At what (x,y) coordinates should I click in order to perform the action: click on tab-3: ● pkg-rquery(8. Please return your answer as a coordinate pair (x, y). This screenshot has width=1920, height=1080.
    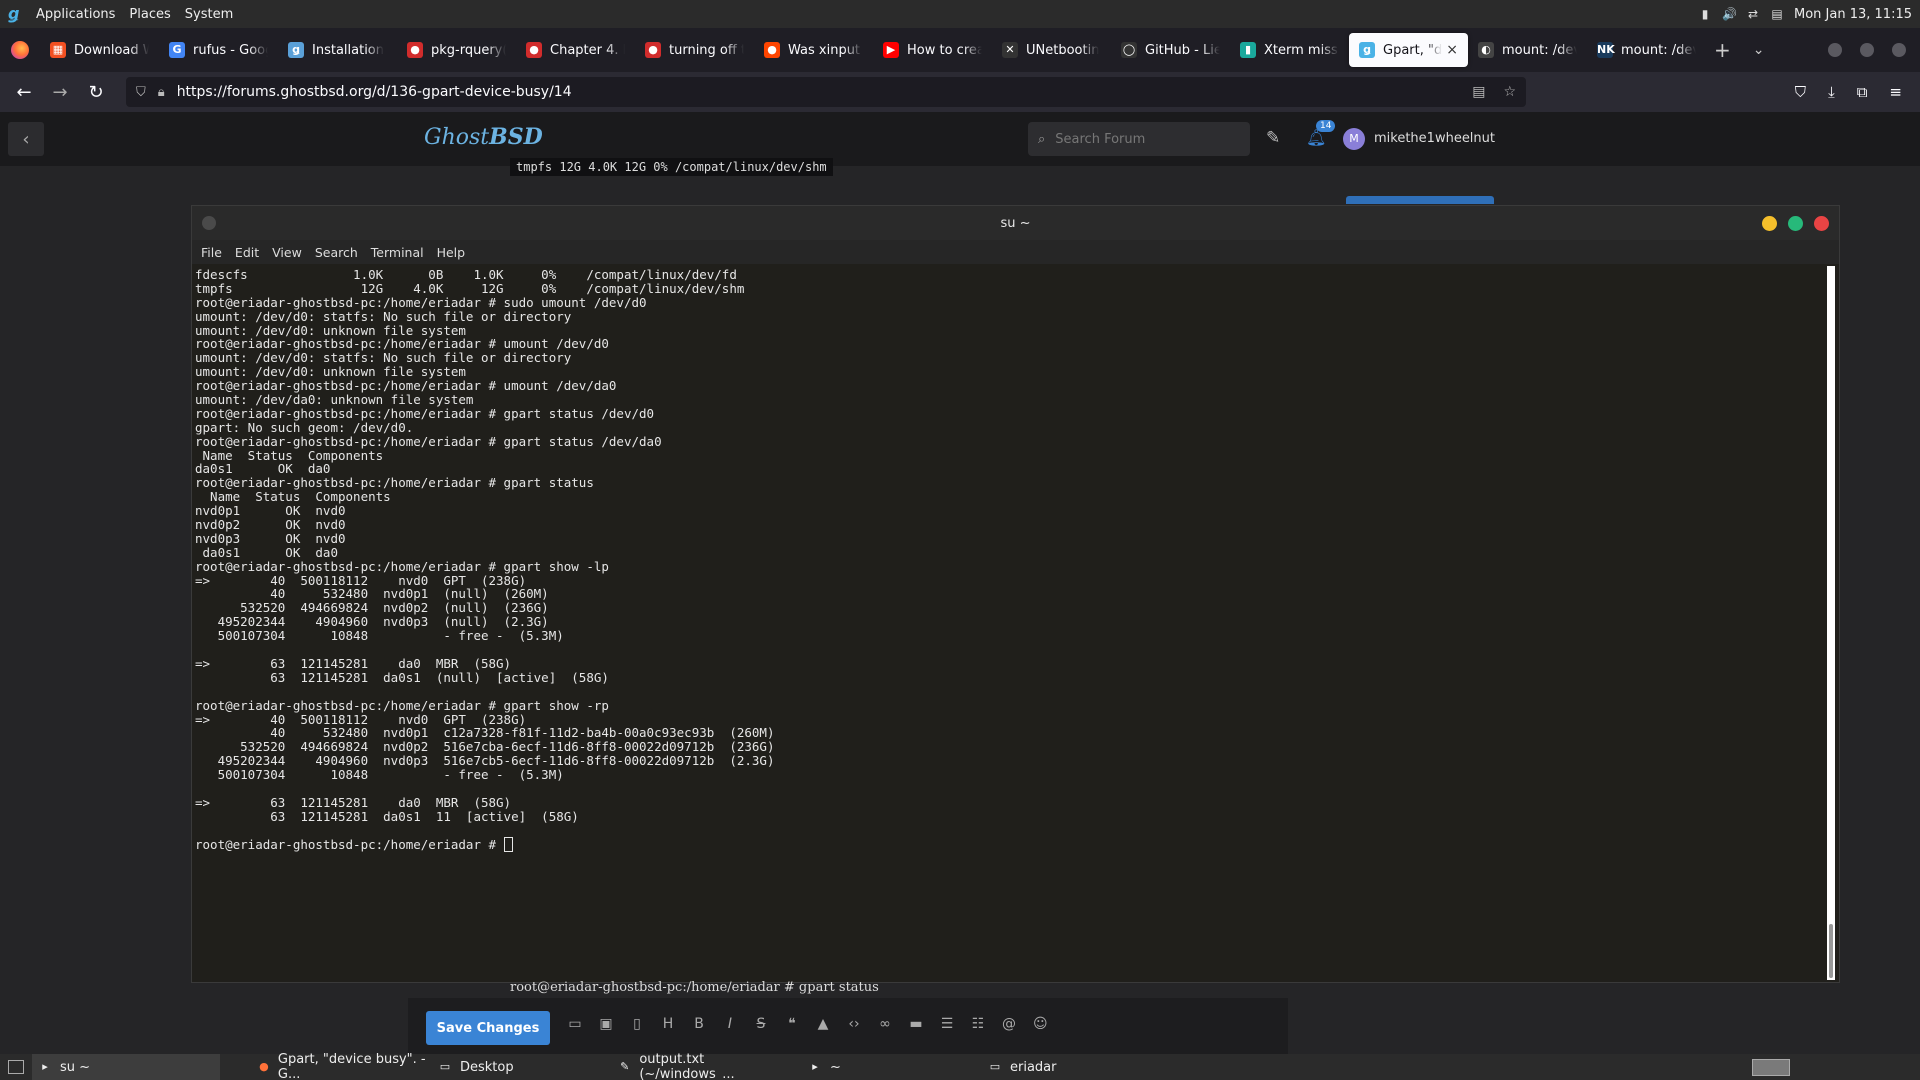
    Looking at the image, I should click on (456, 50).